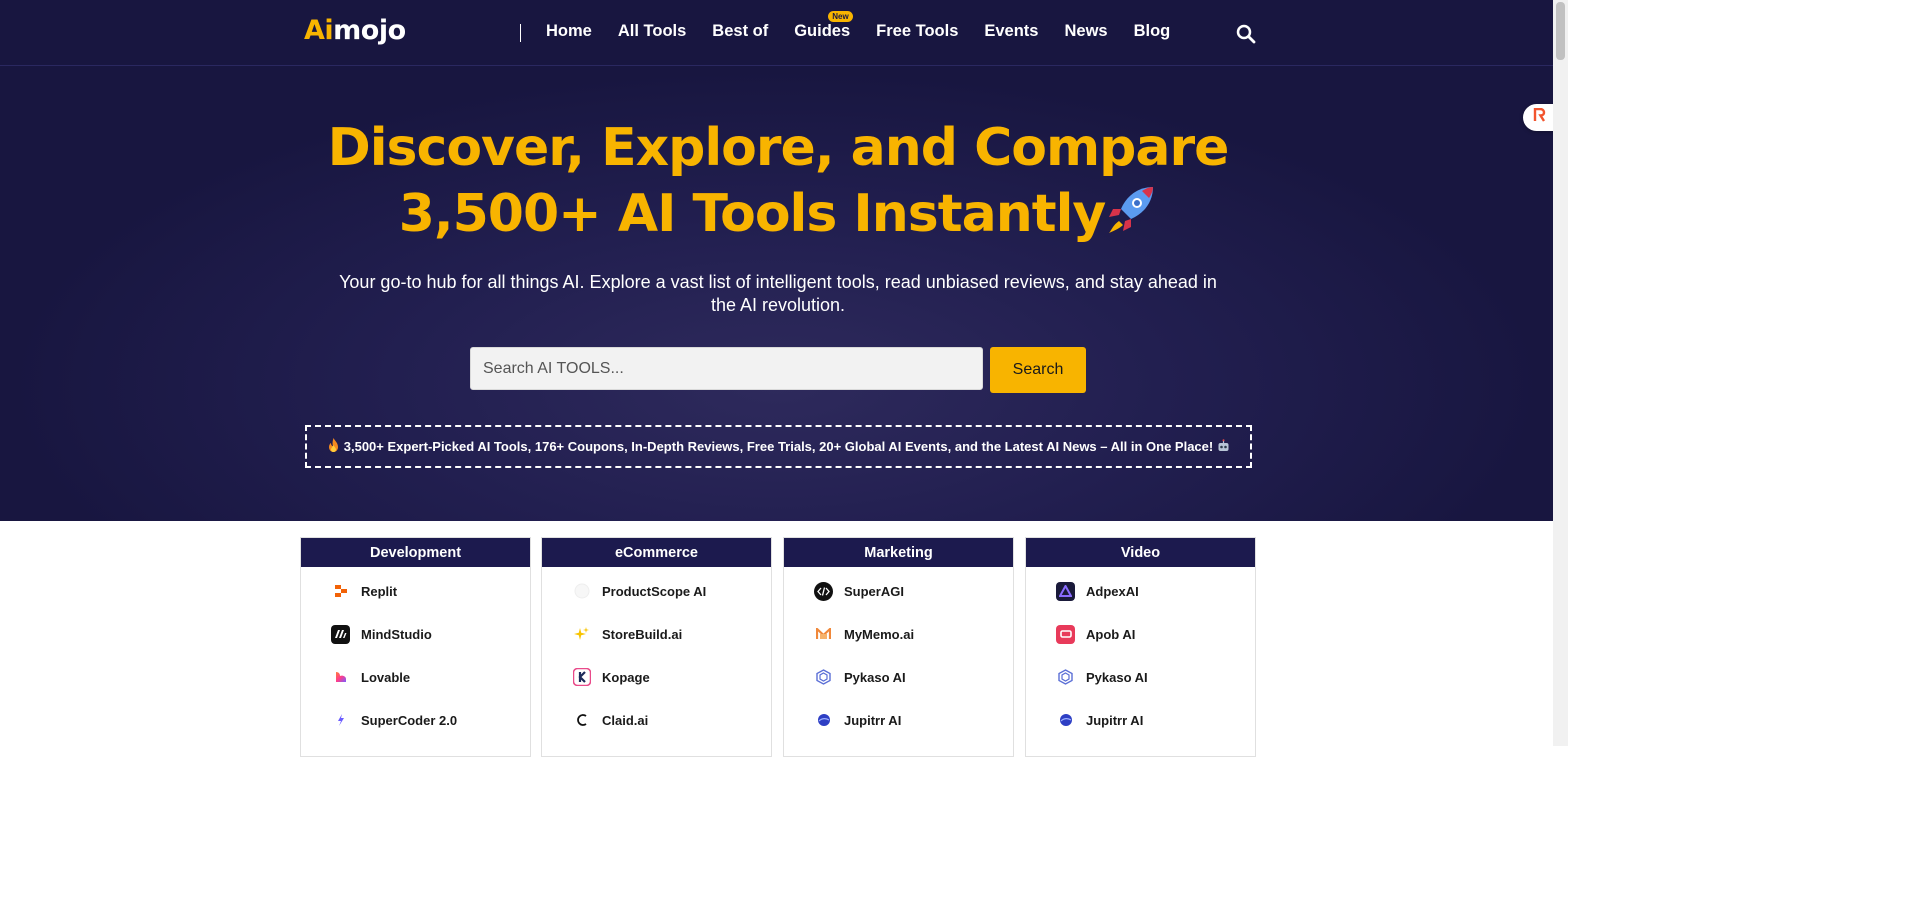  Describe the element at coordinates (415, 553) in the screenshot. I see `category-title: Development` at that location.